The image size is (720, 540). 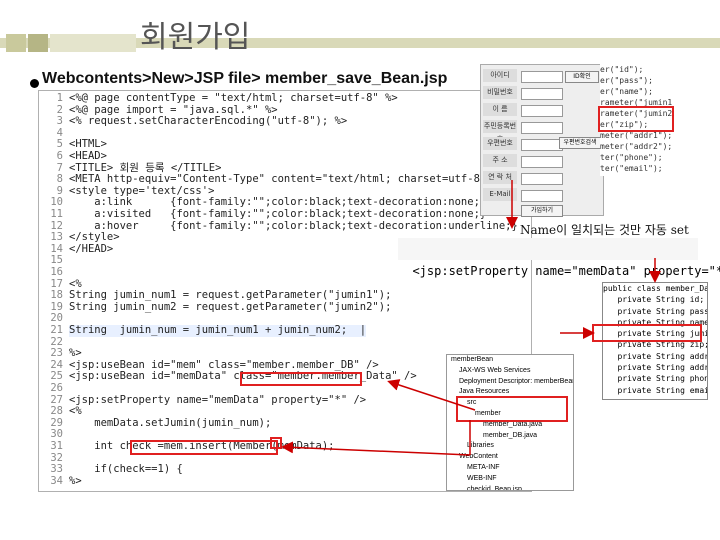 What do you see at coordinates (431, 395) in the screenshot?
I see `arrow-tree-to-usebean` at bounding box center [431, 395].